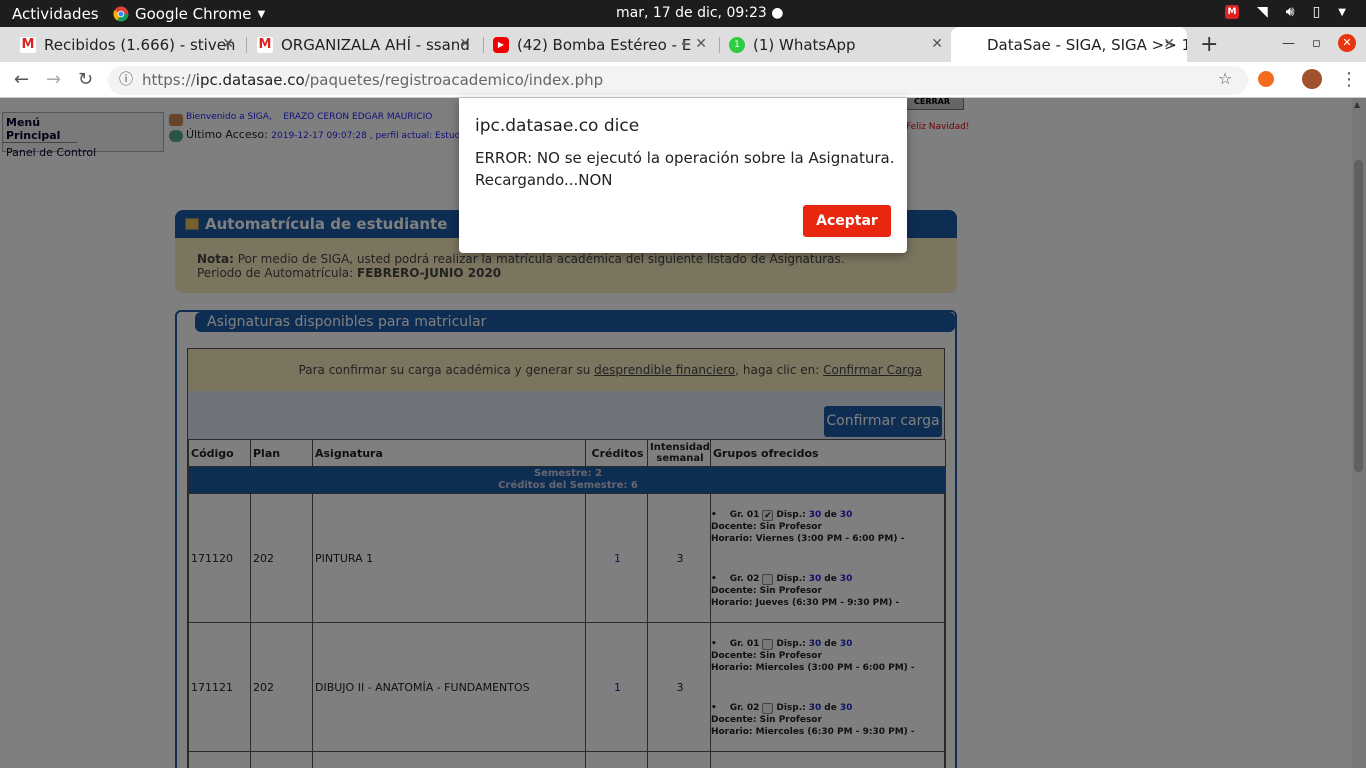 The image size is (1366, 768). Describe the element at coordinates (126, 80) in the screenshot. I see `info-icon: ⓘ` at that location.